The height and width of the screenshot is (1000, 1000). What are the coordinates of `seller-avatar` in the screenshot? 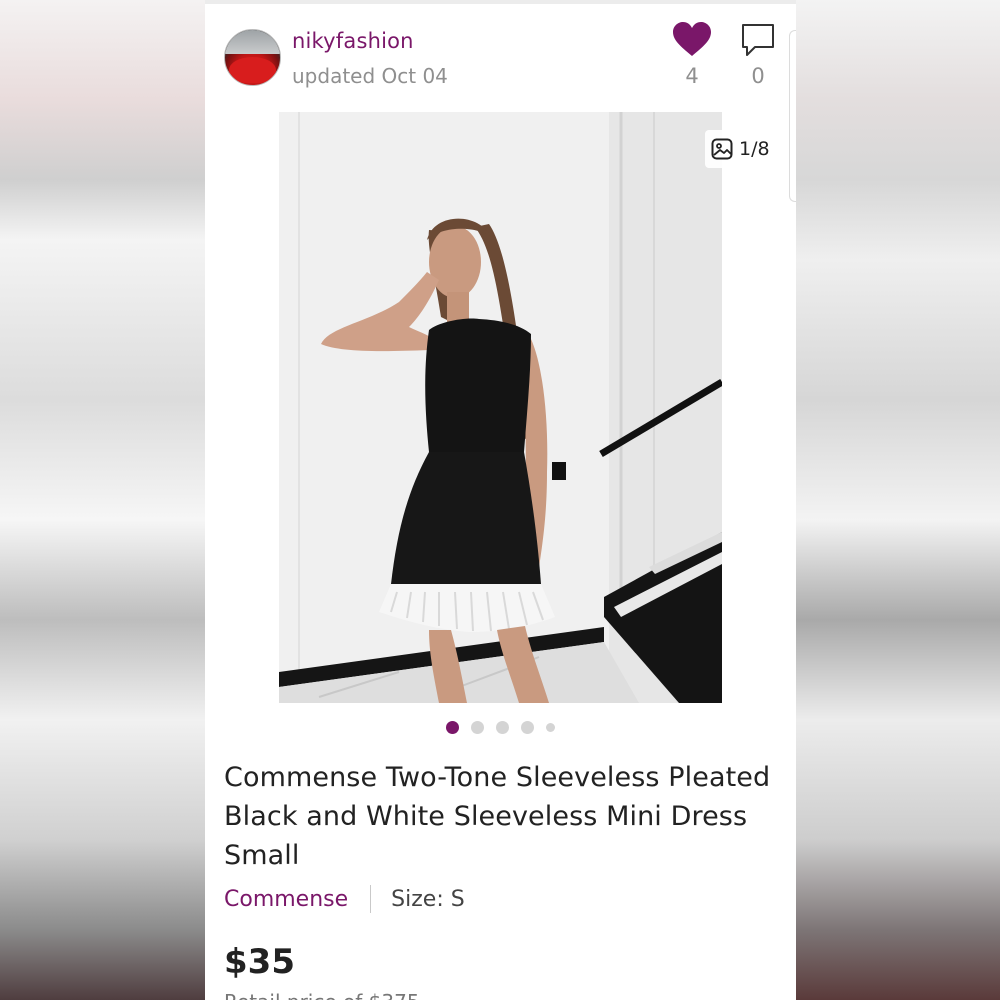 It's located at (252, 57).